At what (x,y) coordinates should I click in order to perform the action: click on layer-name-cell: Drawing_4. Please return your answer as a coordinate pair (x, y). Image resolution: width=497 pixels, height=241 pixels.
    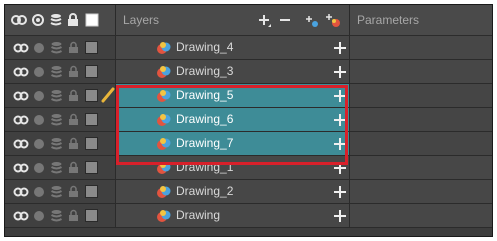
    Looking at the image, I should click on (232, 47).